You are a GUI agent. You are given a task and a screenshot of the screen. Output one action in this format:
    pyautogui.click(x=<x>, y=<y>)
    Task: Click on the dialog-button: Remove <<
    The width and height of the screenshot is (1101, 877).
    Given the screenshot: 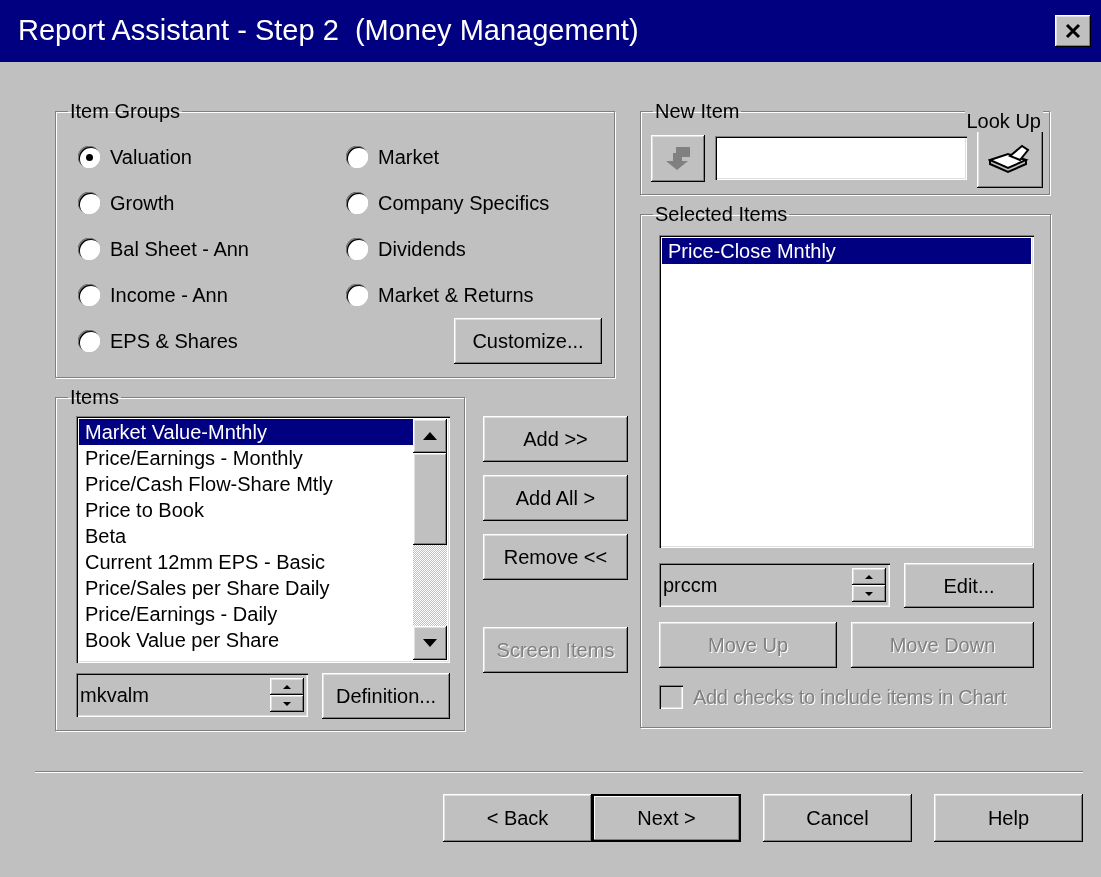 What is the action you would take?
    pyautogui.click(x=555, y=557)
    